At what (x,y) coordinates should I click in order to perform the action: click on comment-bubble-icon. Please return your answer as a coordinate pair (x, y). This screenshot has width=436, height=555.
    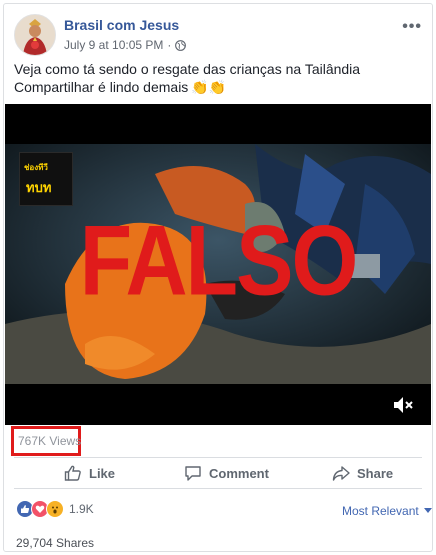
    Looking at the image, I should click on (193, 473).